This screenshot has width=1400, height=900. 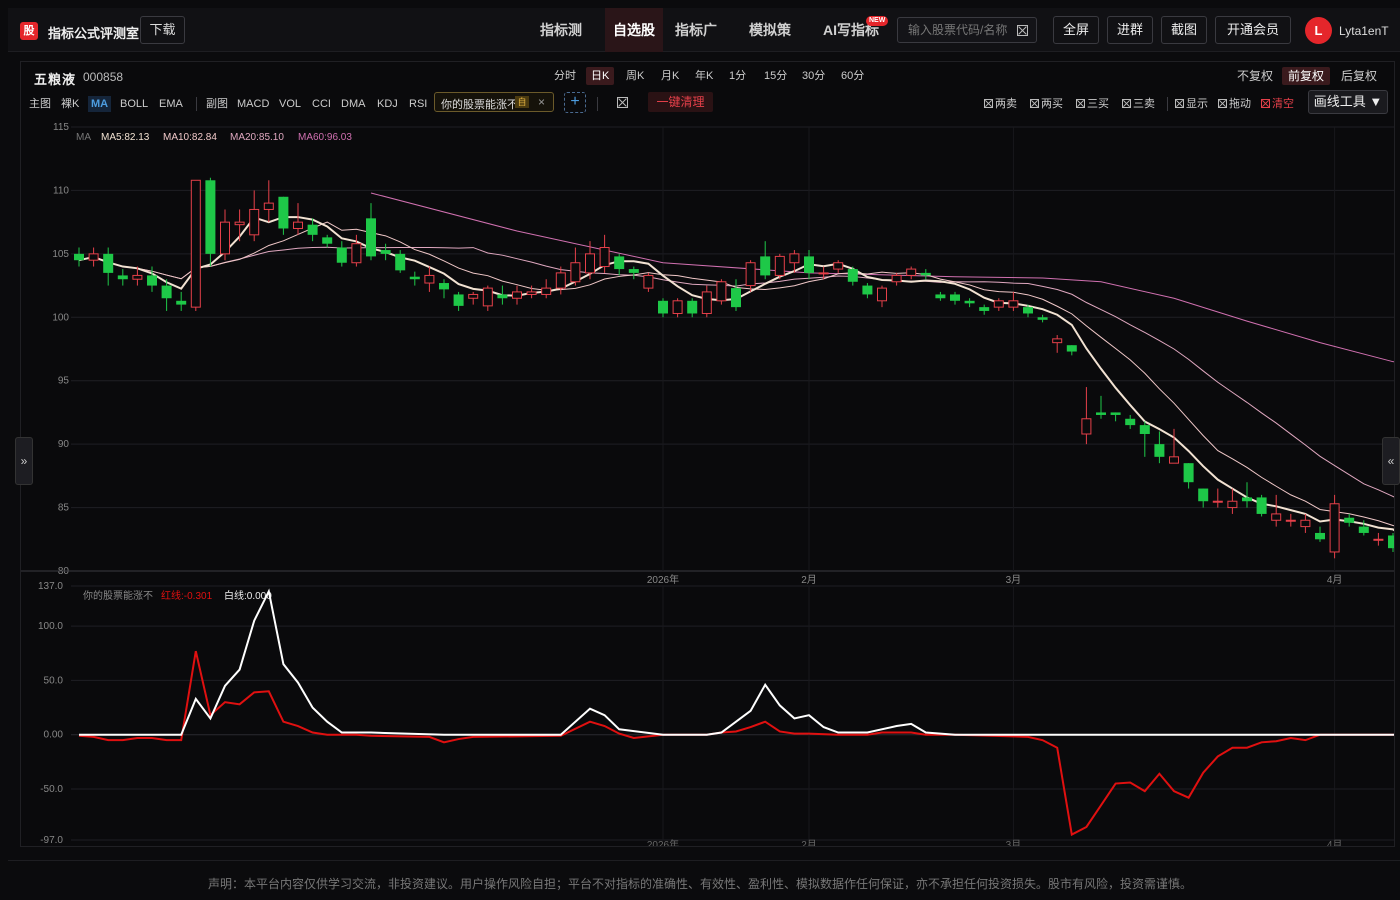 I want to click on ind-sub: 副图, so click(x=217, y=104).